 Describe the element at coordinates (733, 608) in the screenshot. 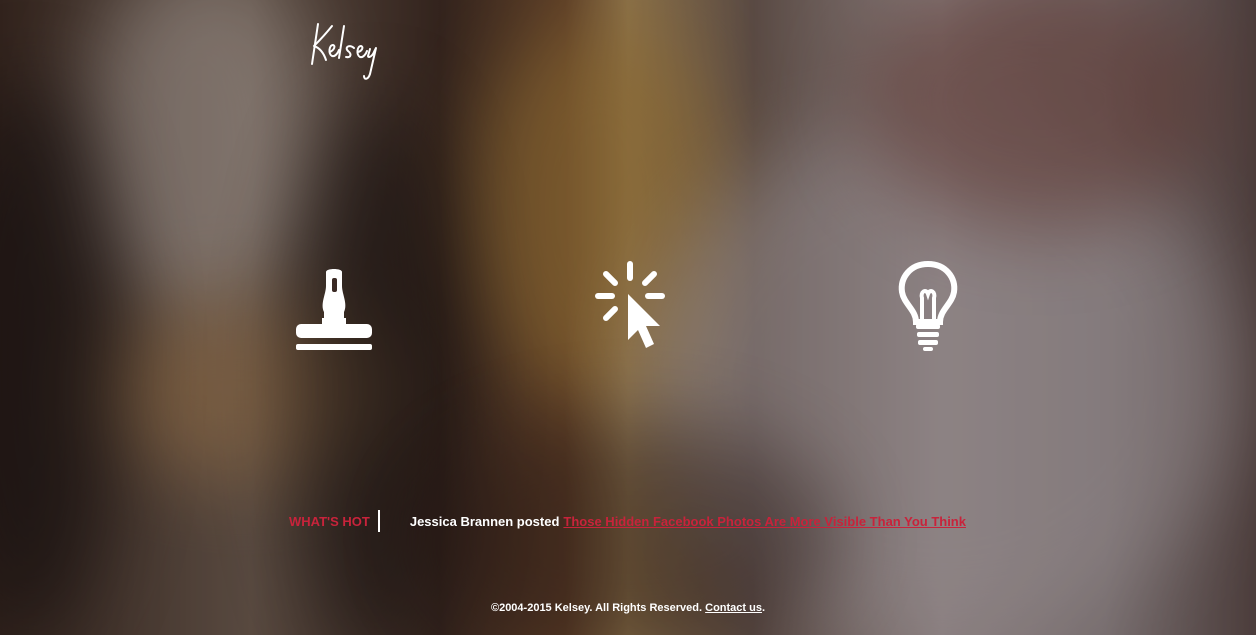

I see `contact-us-link: Contact us` at that location.